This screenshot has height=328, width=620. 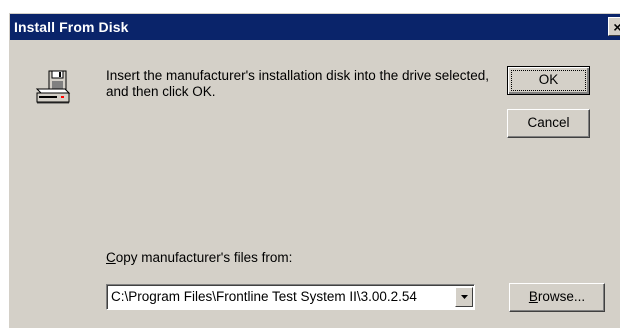 I want to click on chevron-down-icon, so click(x=464, y=297).